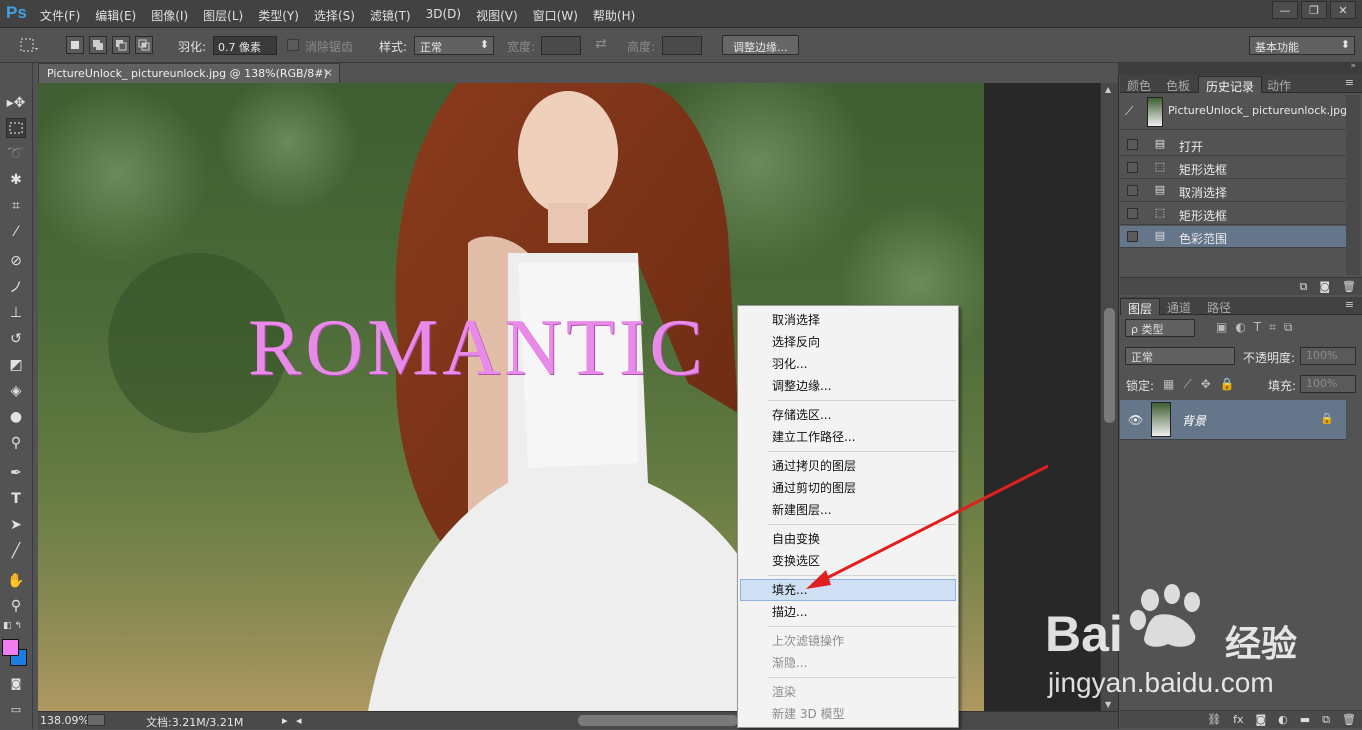  What do you see at coordinates (144, 45) in the screenshot?
I see `intersect-selection-icon` at bounding box center [144, 45].